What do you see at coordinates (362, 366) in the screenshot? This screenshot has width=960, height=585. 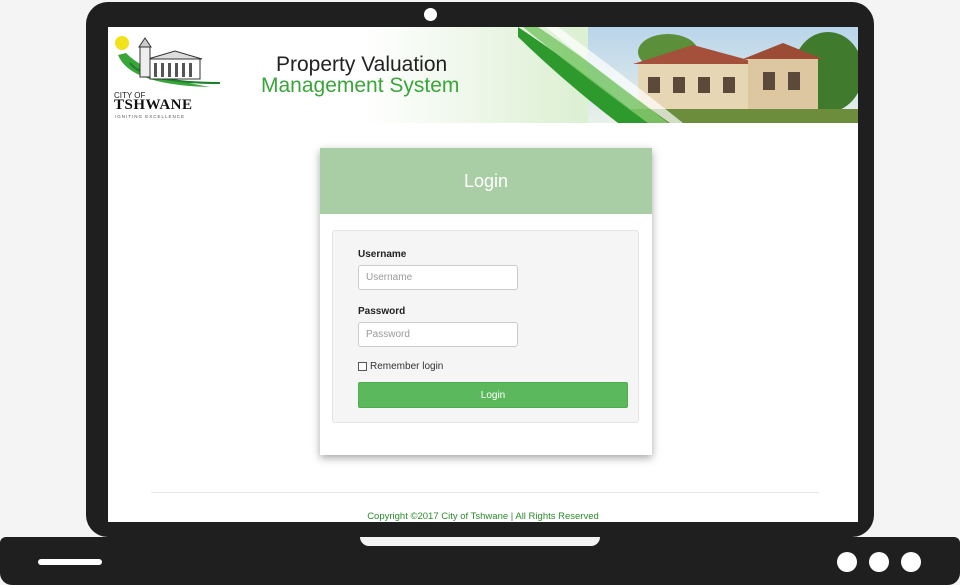 I see `remember-login-checkbox` at bounding box center [362, 366].